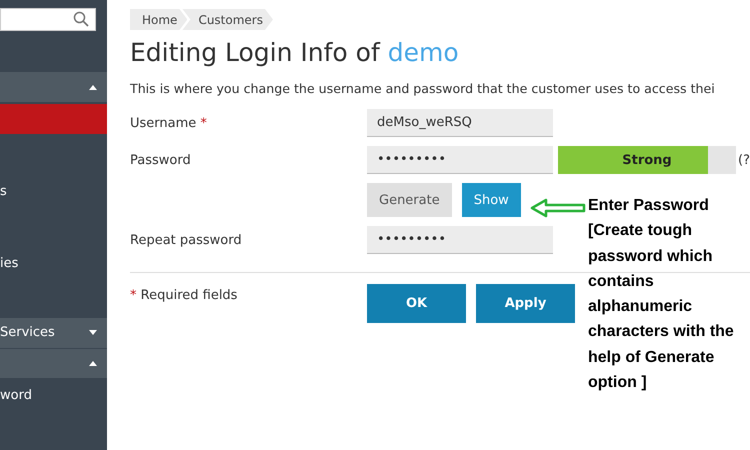 The width and height of the screenshot is (750, 450). Describe the element at coordinates (48, 19) in the screenshot. I see `search-field` at that location.